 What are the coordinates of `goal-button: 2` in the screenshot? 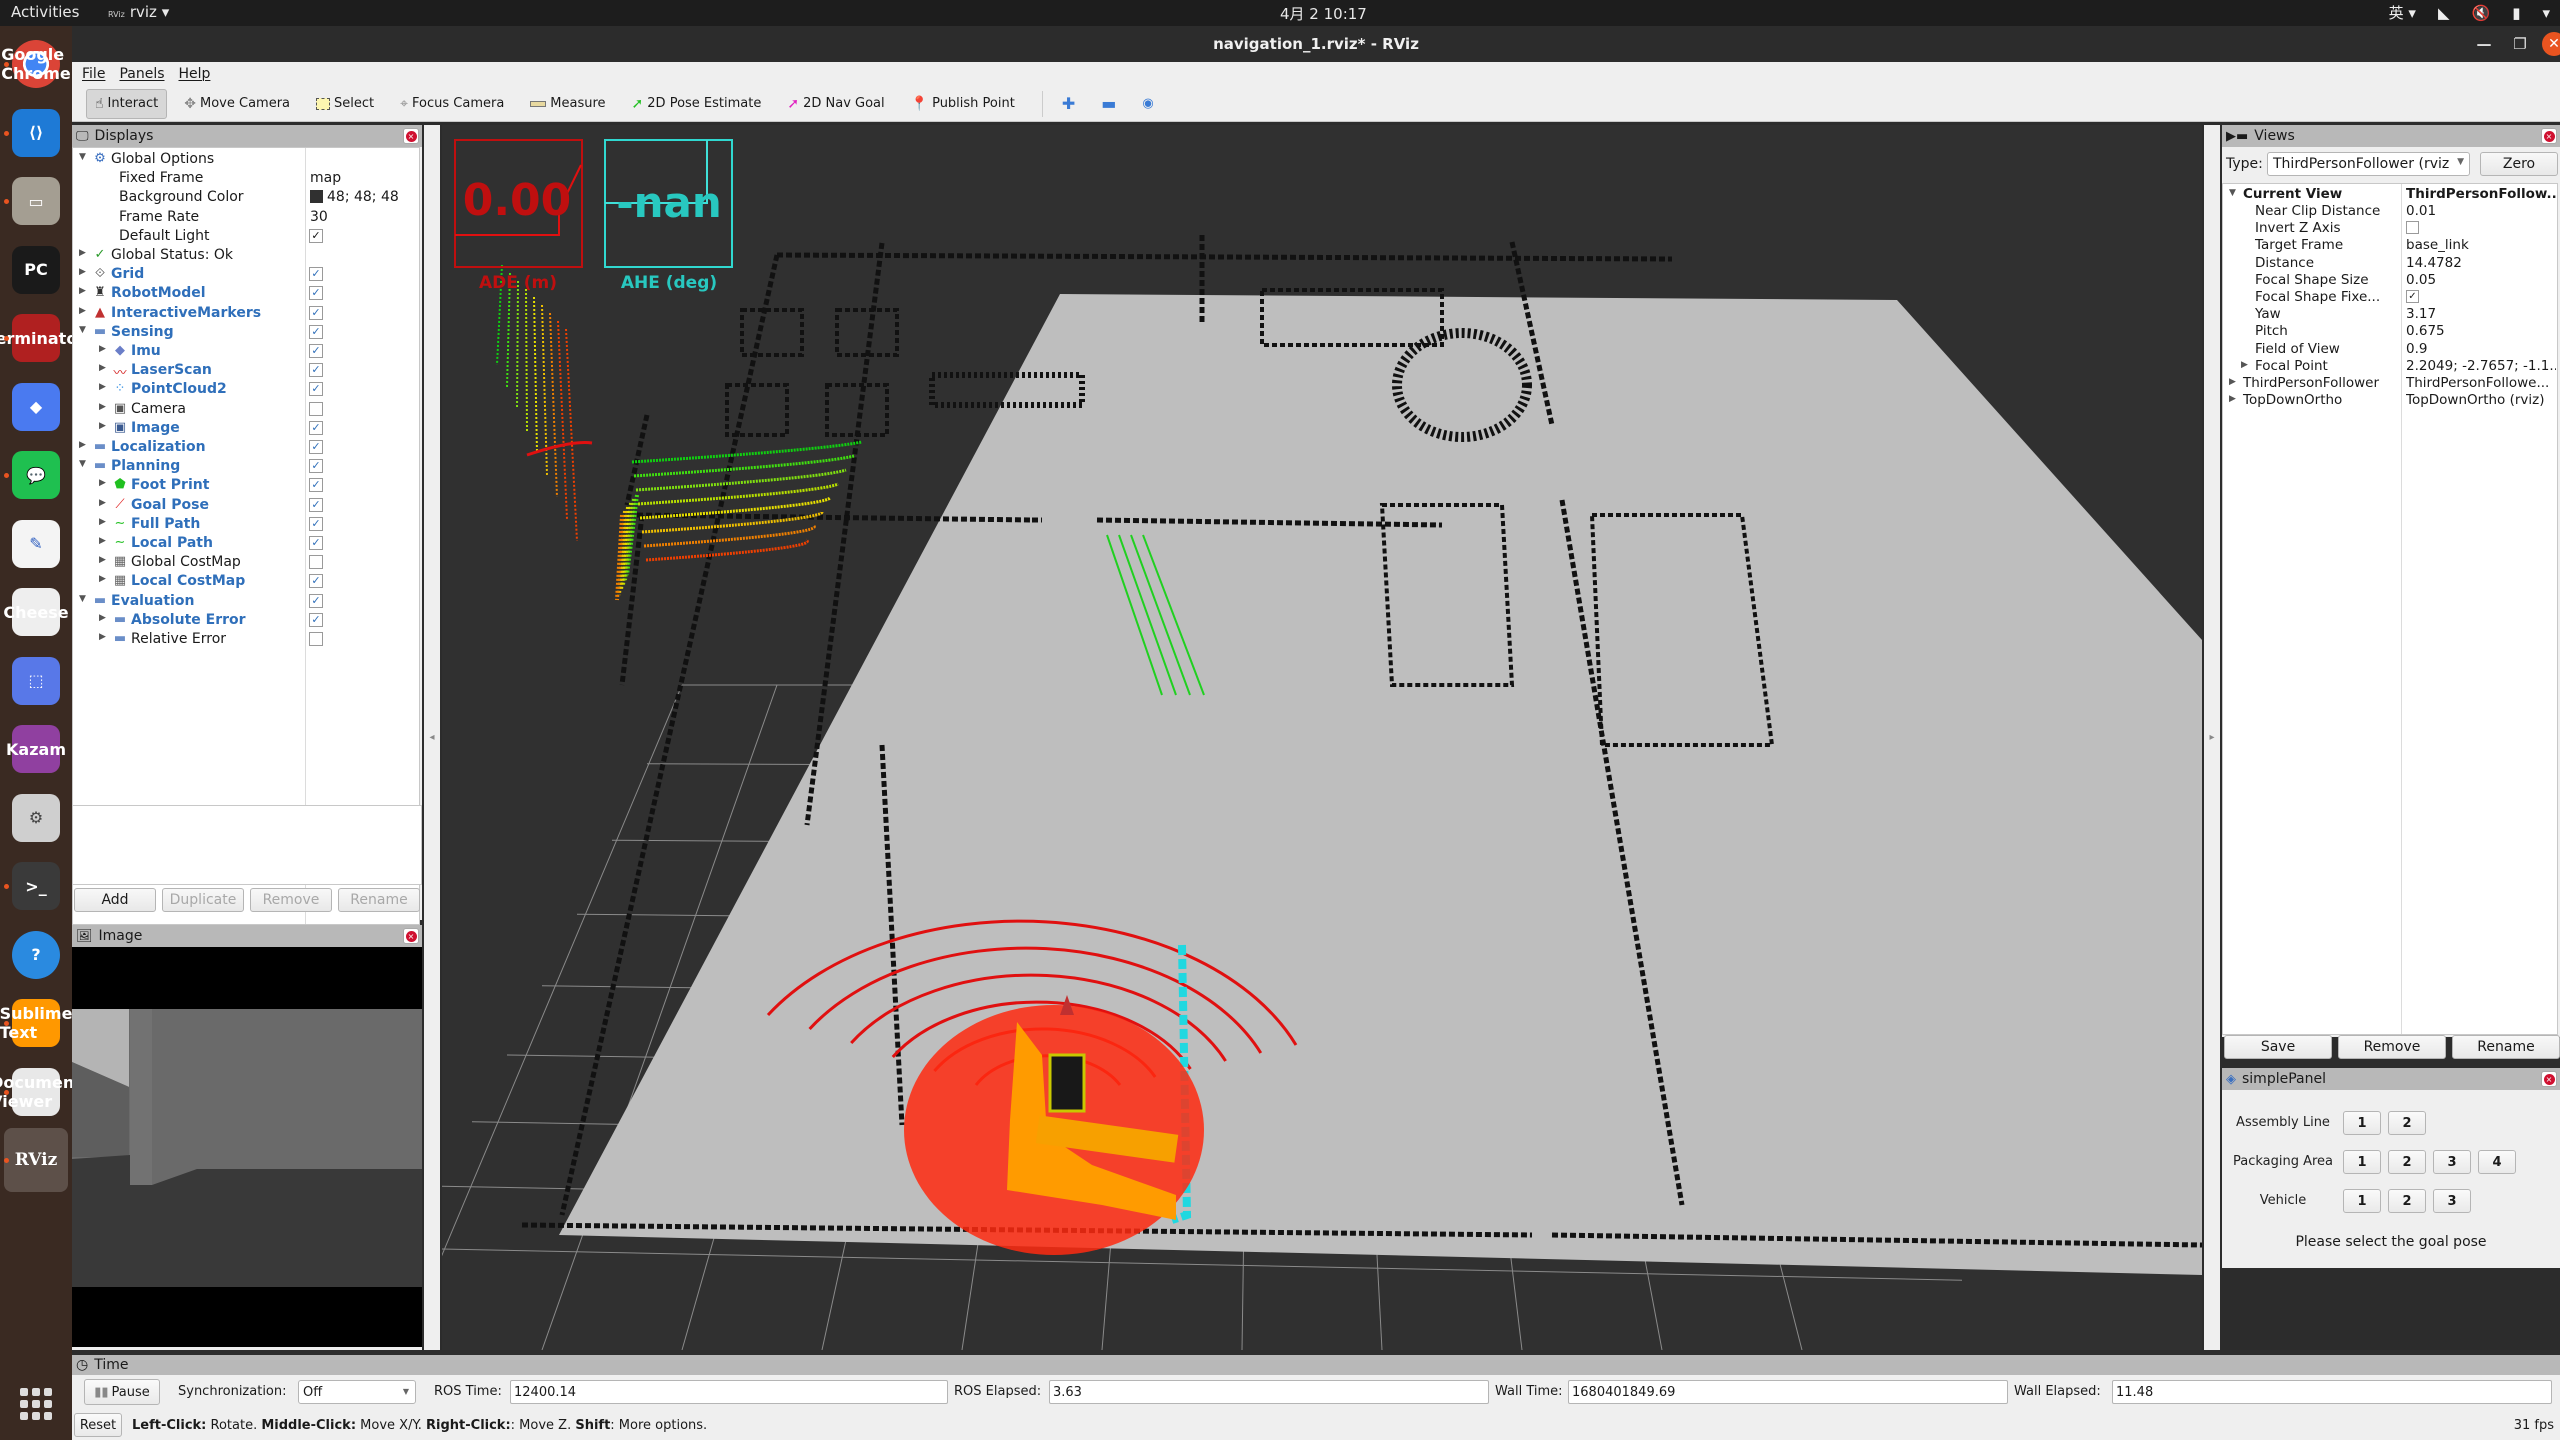 It's located at (2407, 1201).